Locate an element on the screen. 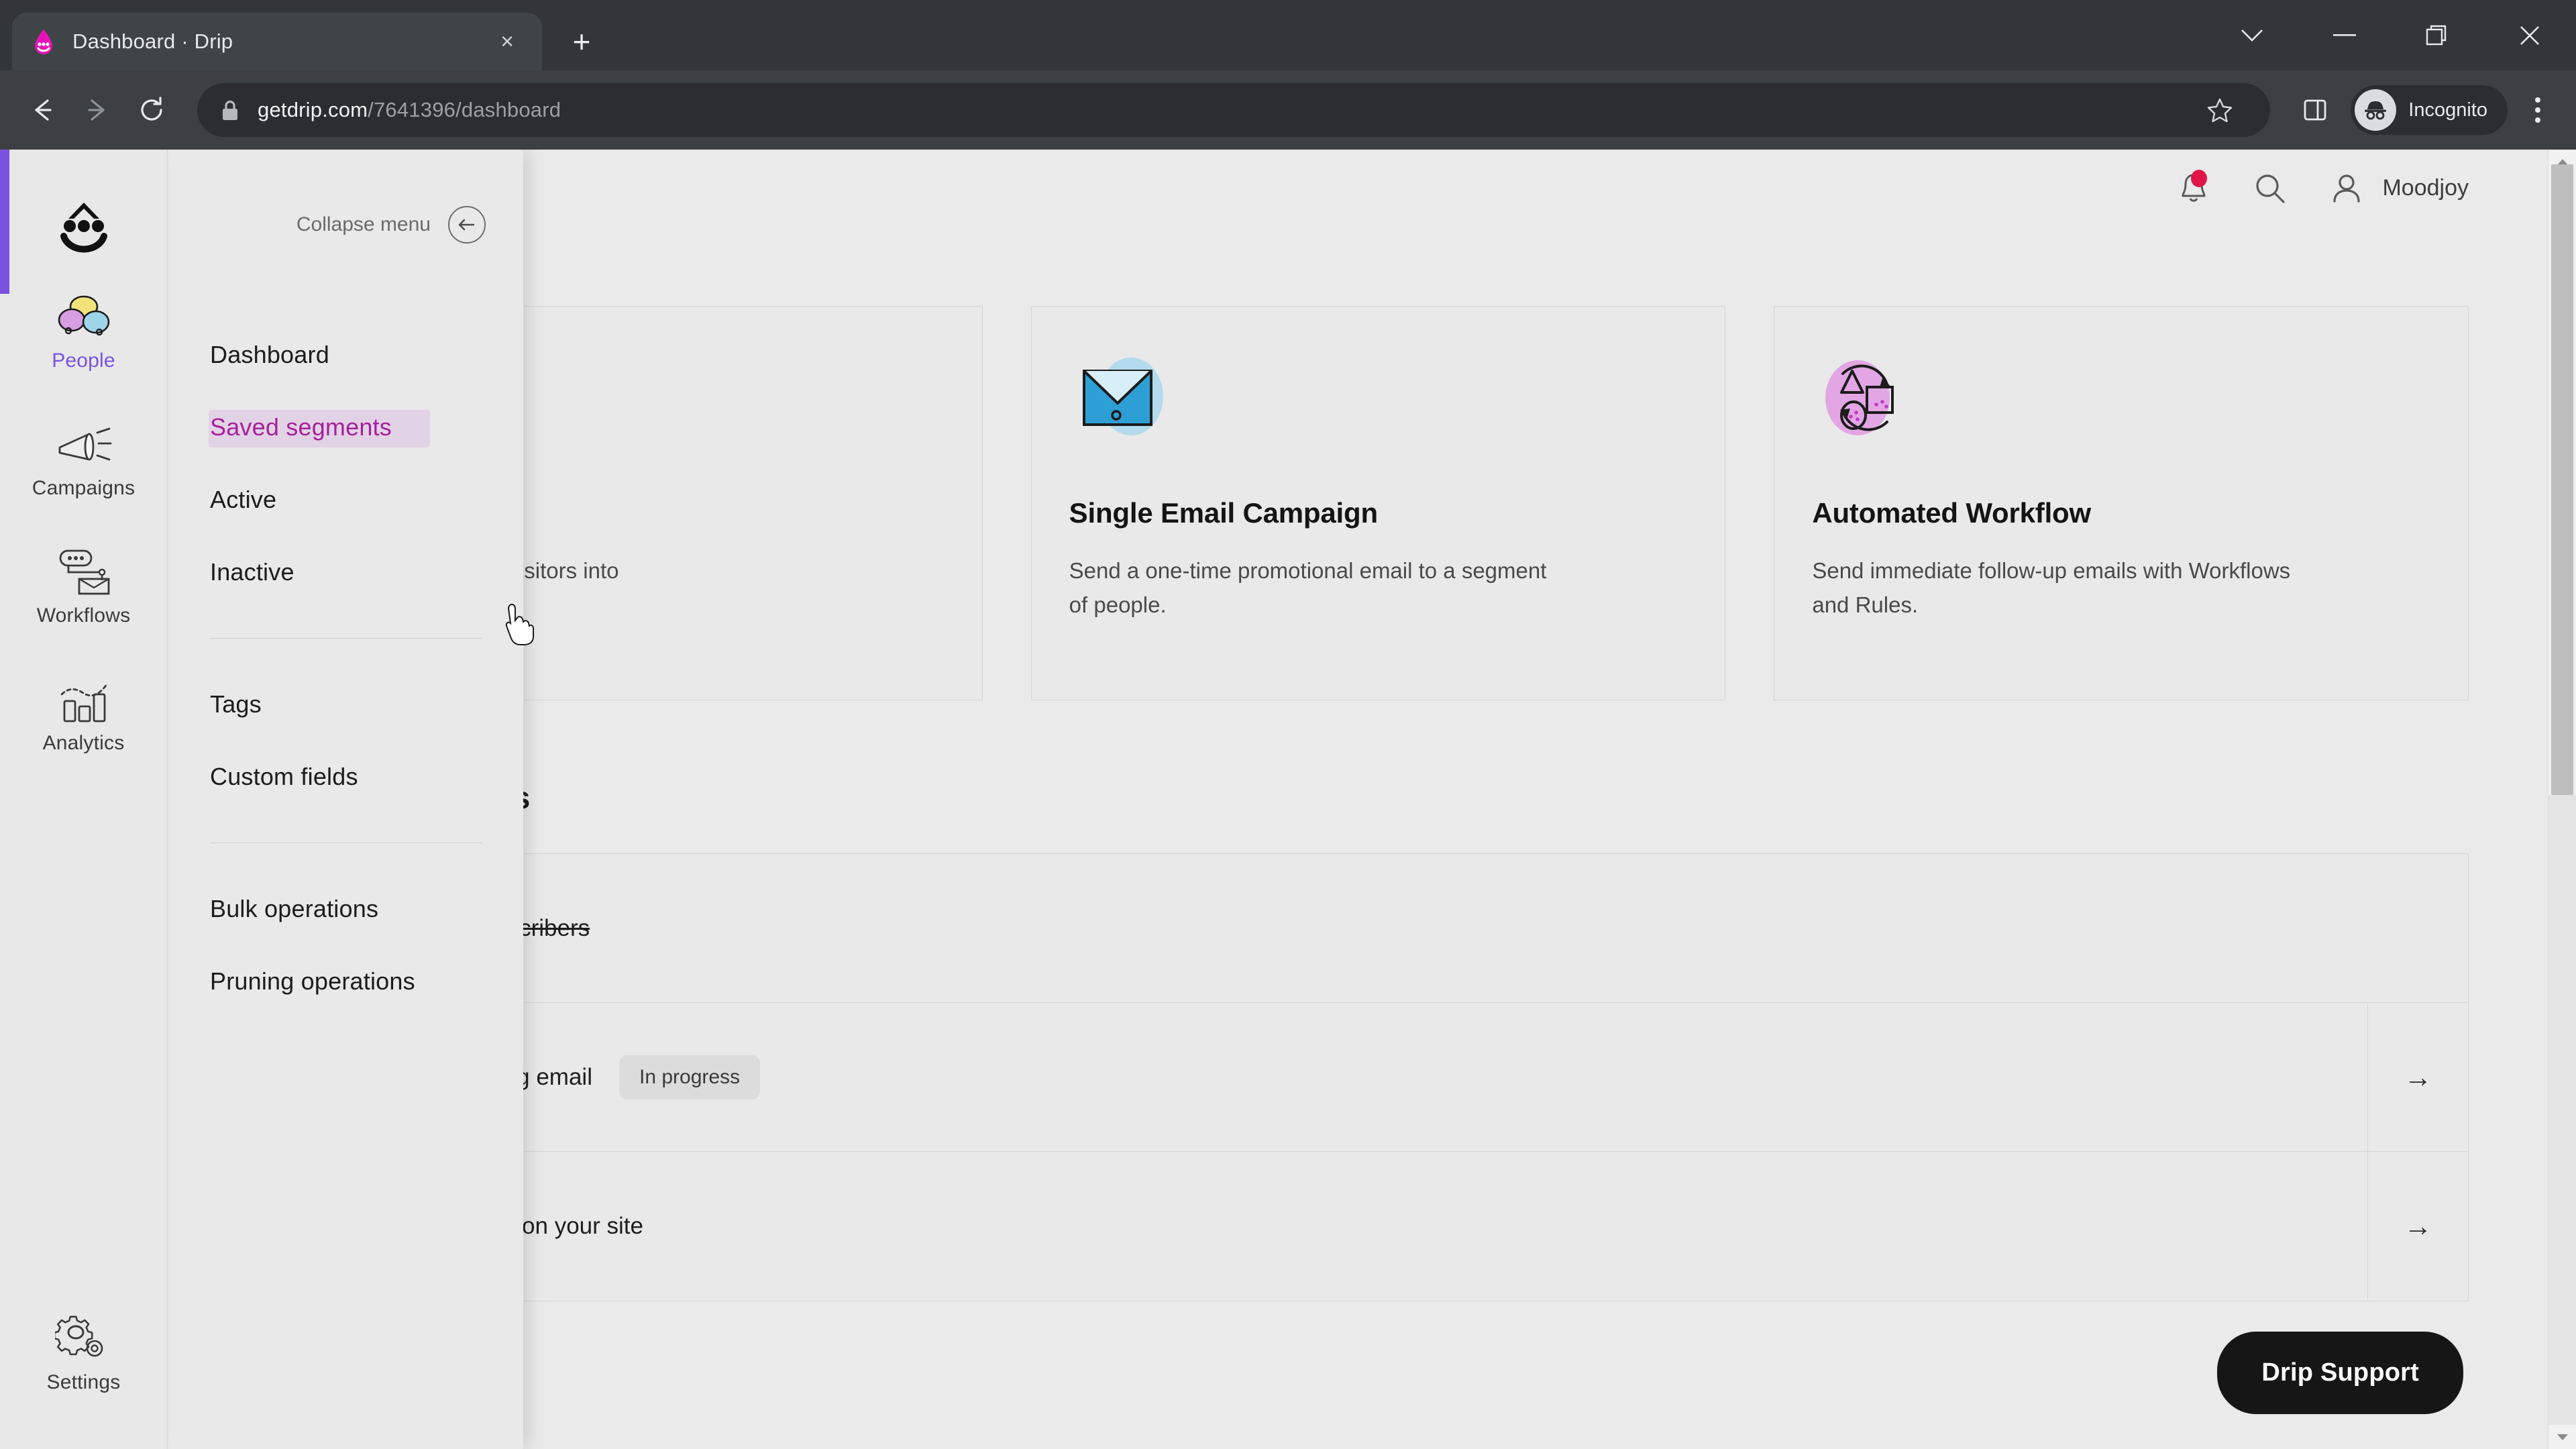 This screenshot has height=1449, width=2576. flyout-item-dashboard: Dashboard is located at coordinates (345, 355).